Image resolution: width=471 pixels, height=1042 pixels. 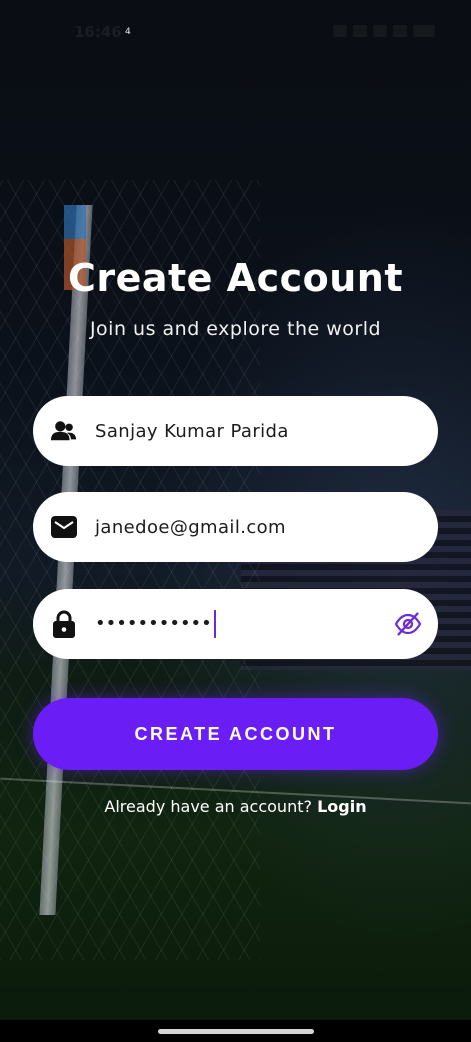 I want to click on lock-icon, so click(x=64, y=624).